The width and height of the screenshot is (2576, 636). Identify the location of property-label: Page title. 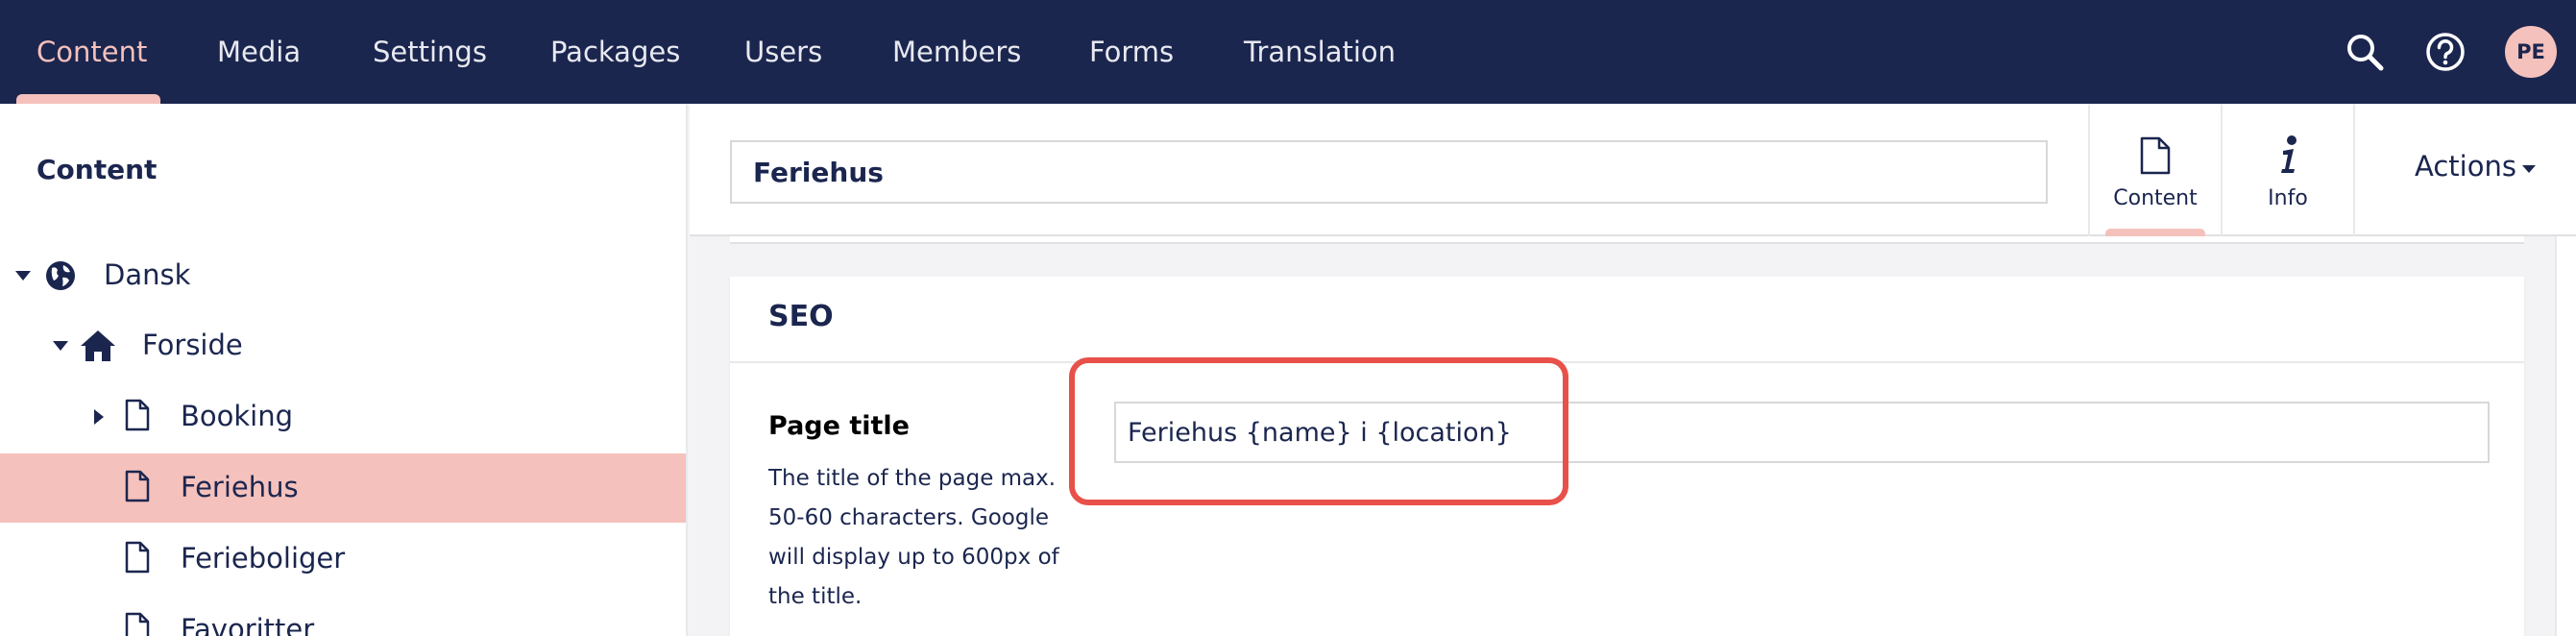
(839, 426).